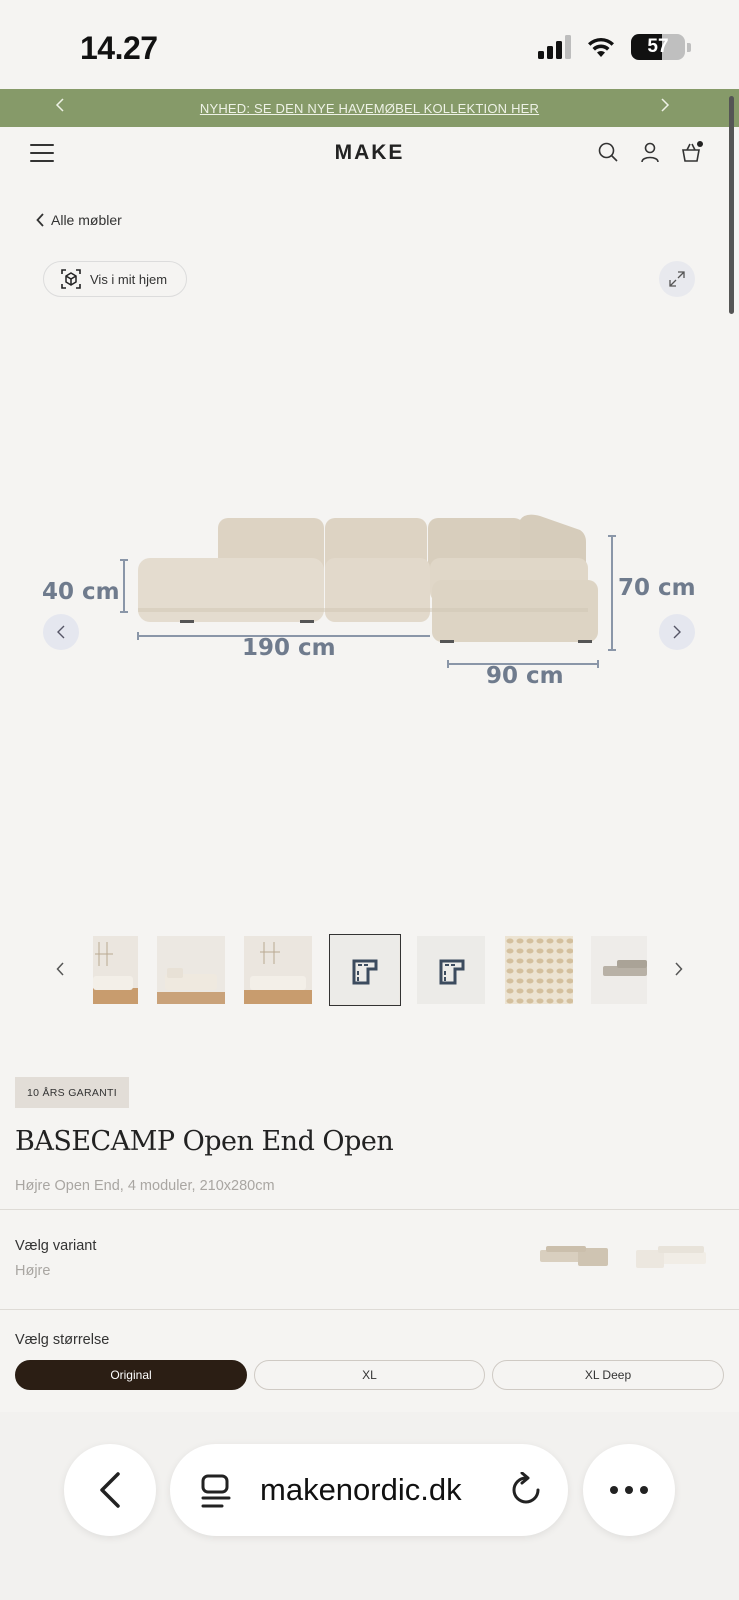 Image resolution: width=739 pixels, height=1600 pixels. Describe the element at coordinates (650, 152) in the screenshot. I see `account-icon` at that location.